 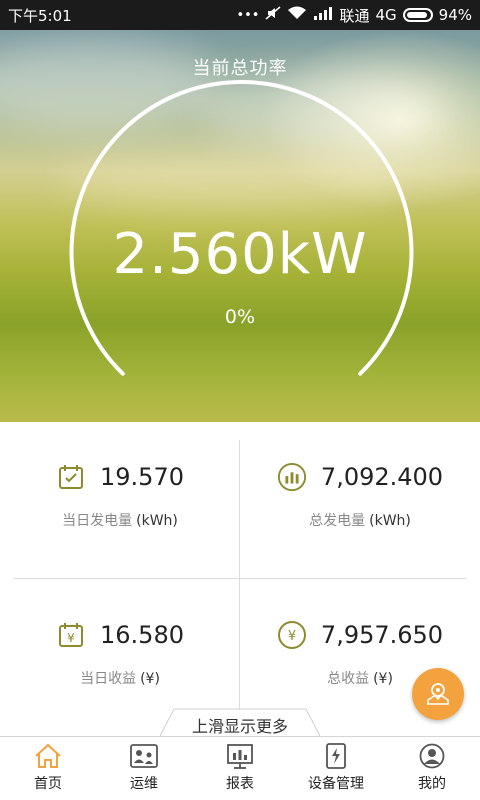 What do you see at coordinates (297, 15) in the screenshot?
I see `wifi-icon` at bounding box center [297, 15].